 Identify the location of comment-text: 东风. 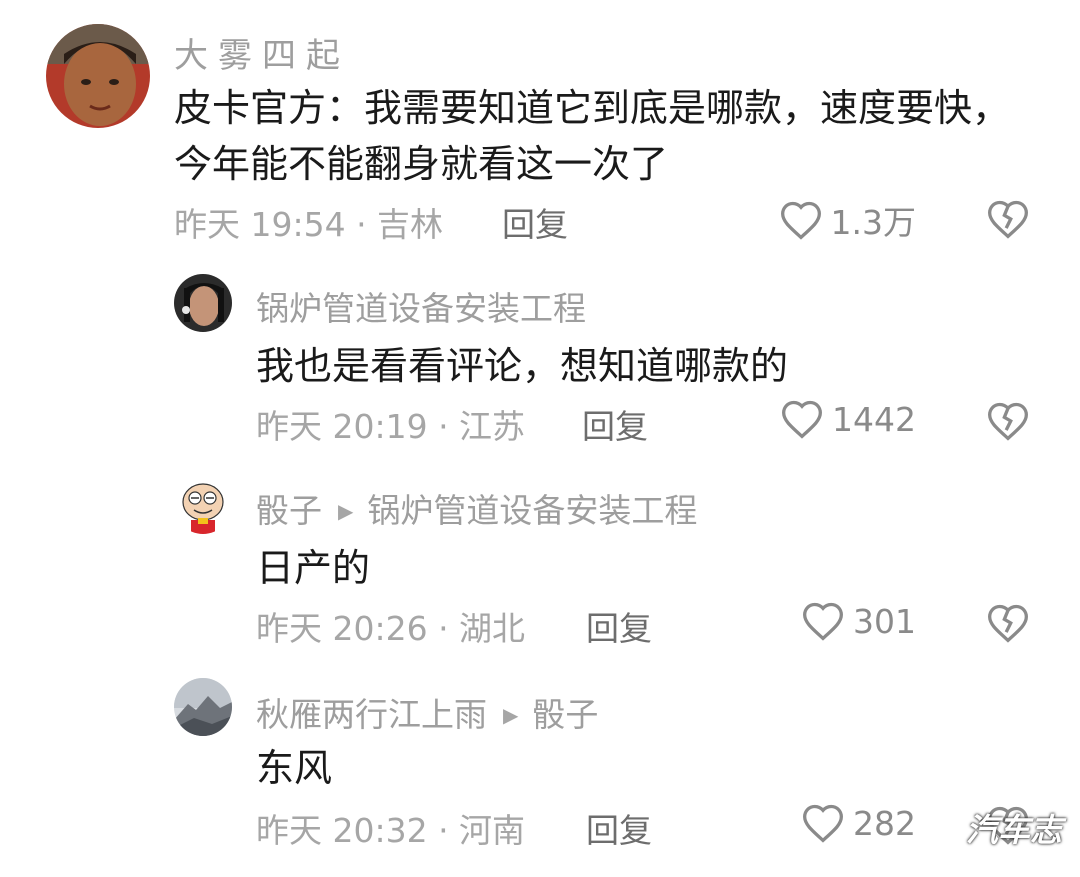
(294, 768).